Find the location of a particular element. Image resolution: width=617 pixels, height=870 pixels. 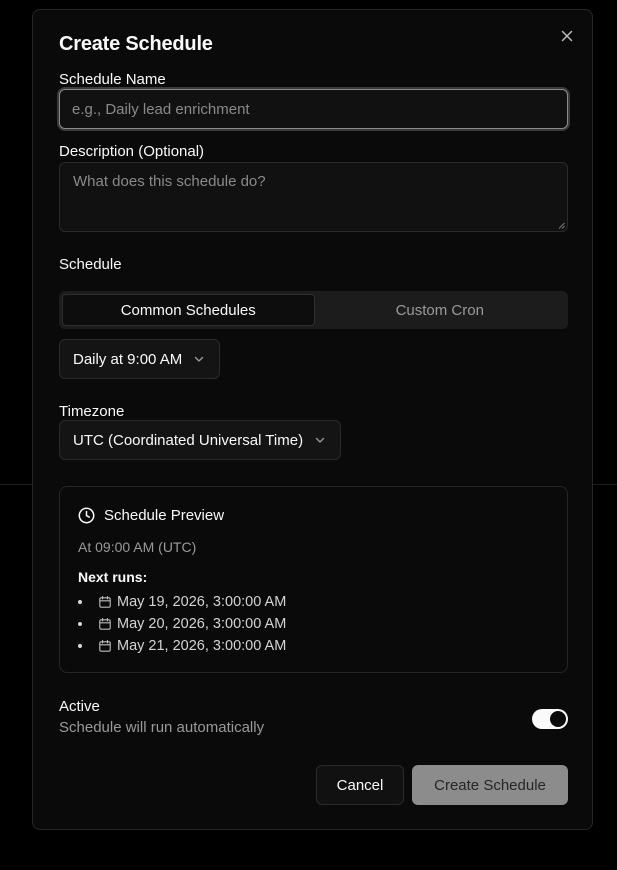

schedule-type-tabs: Common Schedules Custom Cron is located at coordinates (313, 310).